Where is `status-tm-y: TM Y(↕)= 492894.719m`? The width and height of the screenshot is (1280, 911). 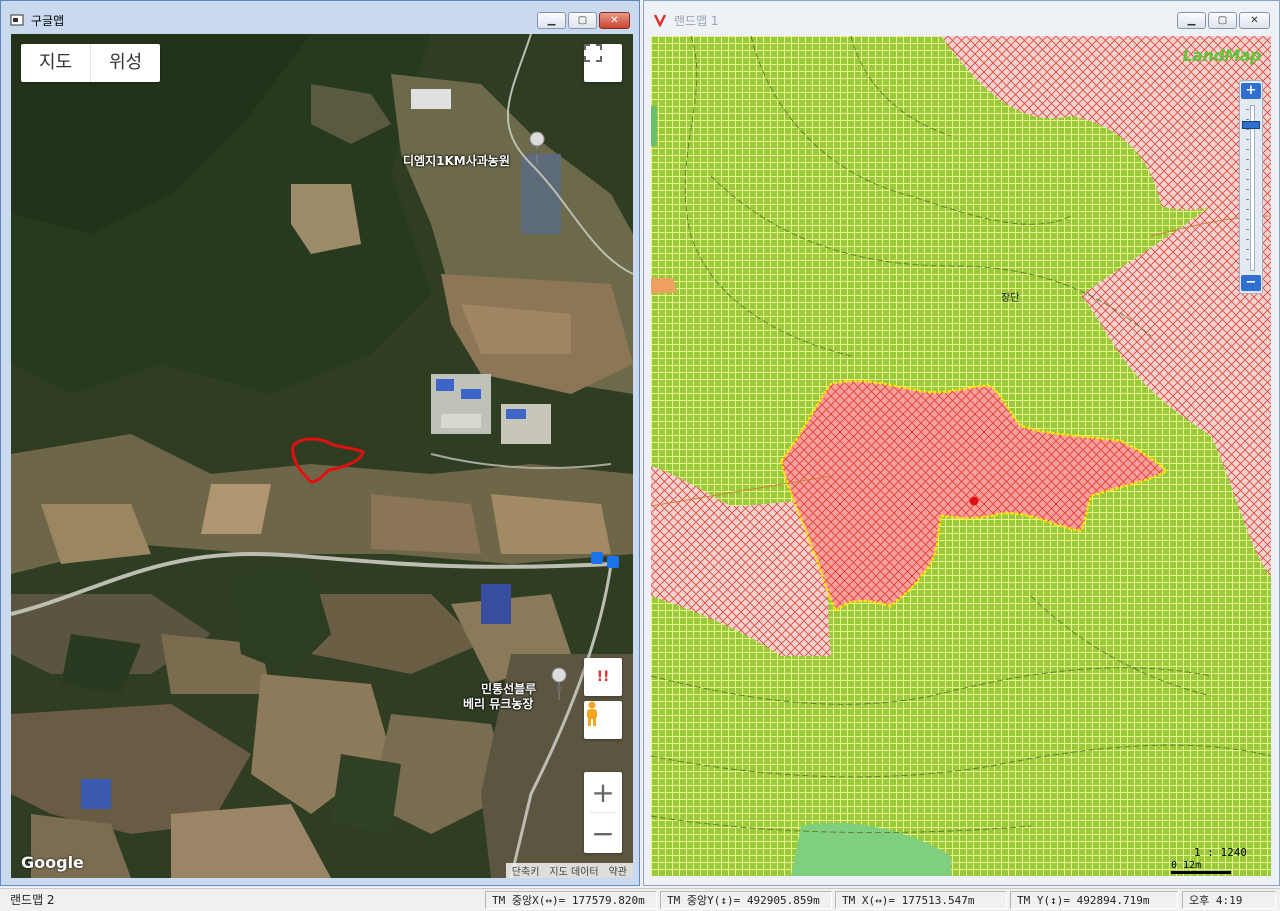
status-tm-y: TM Y(↕)= 492894.719m is located at coordinates (1094, 900).